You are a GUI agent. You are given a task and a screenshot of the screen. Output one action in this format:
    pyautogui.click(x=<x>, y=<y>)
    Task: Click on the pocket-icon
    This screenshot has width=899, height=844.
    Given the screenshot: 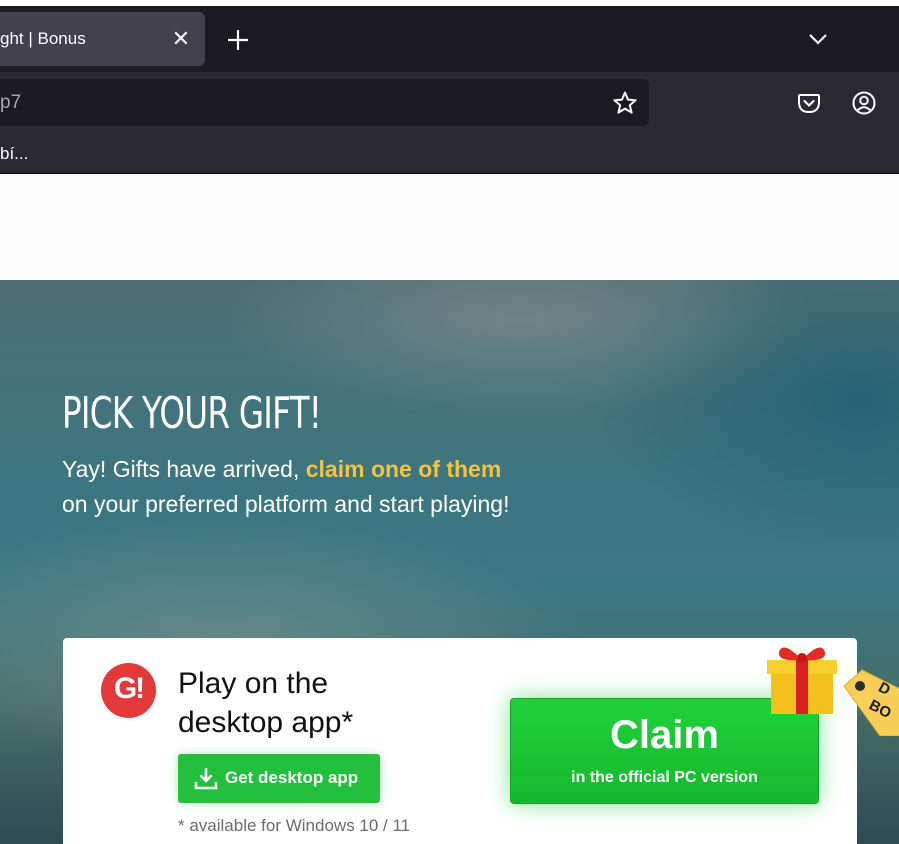 What is the action you would take?
    pyautogui.click(x=809, y=103)
    